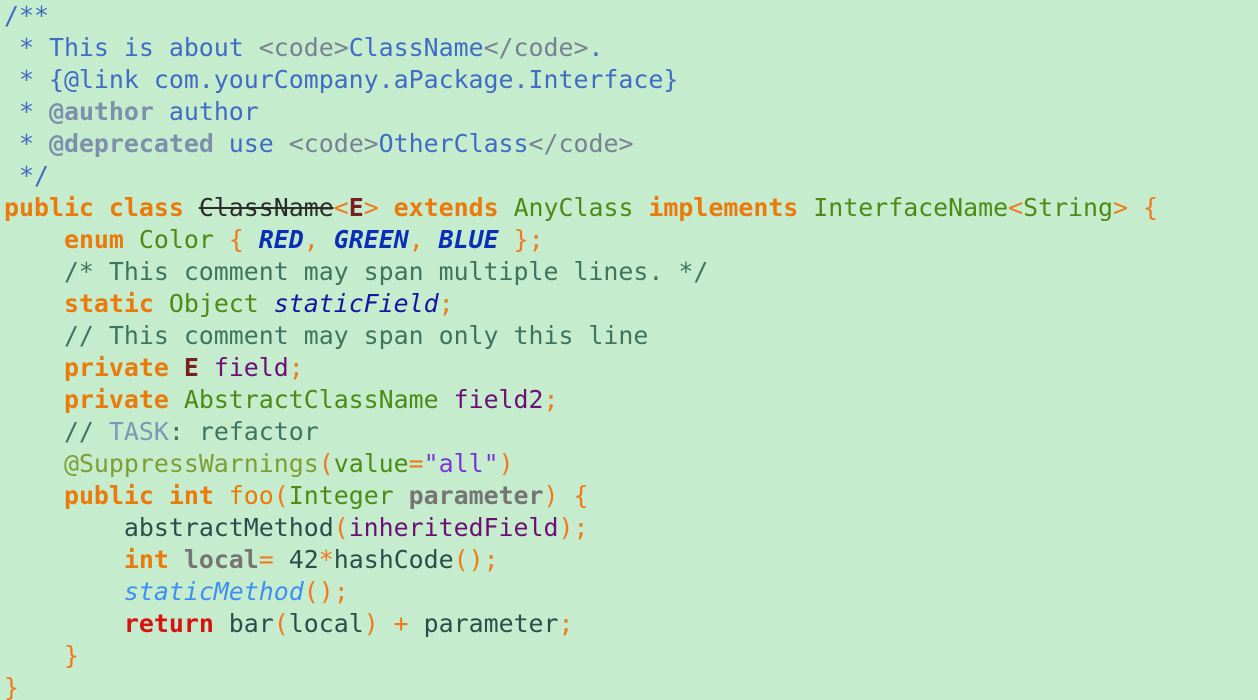  I want to click on code-token: @deprecated, so click(131, 143).